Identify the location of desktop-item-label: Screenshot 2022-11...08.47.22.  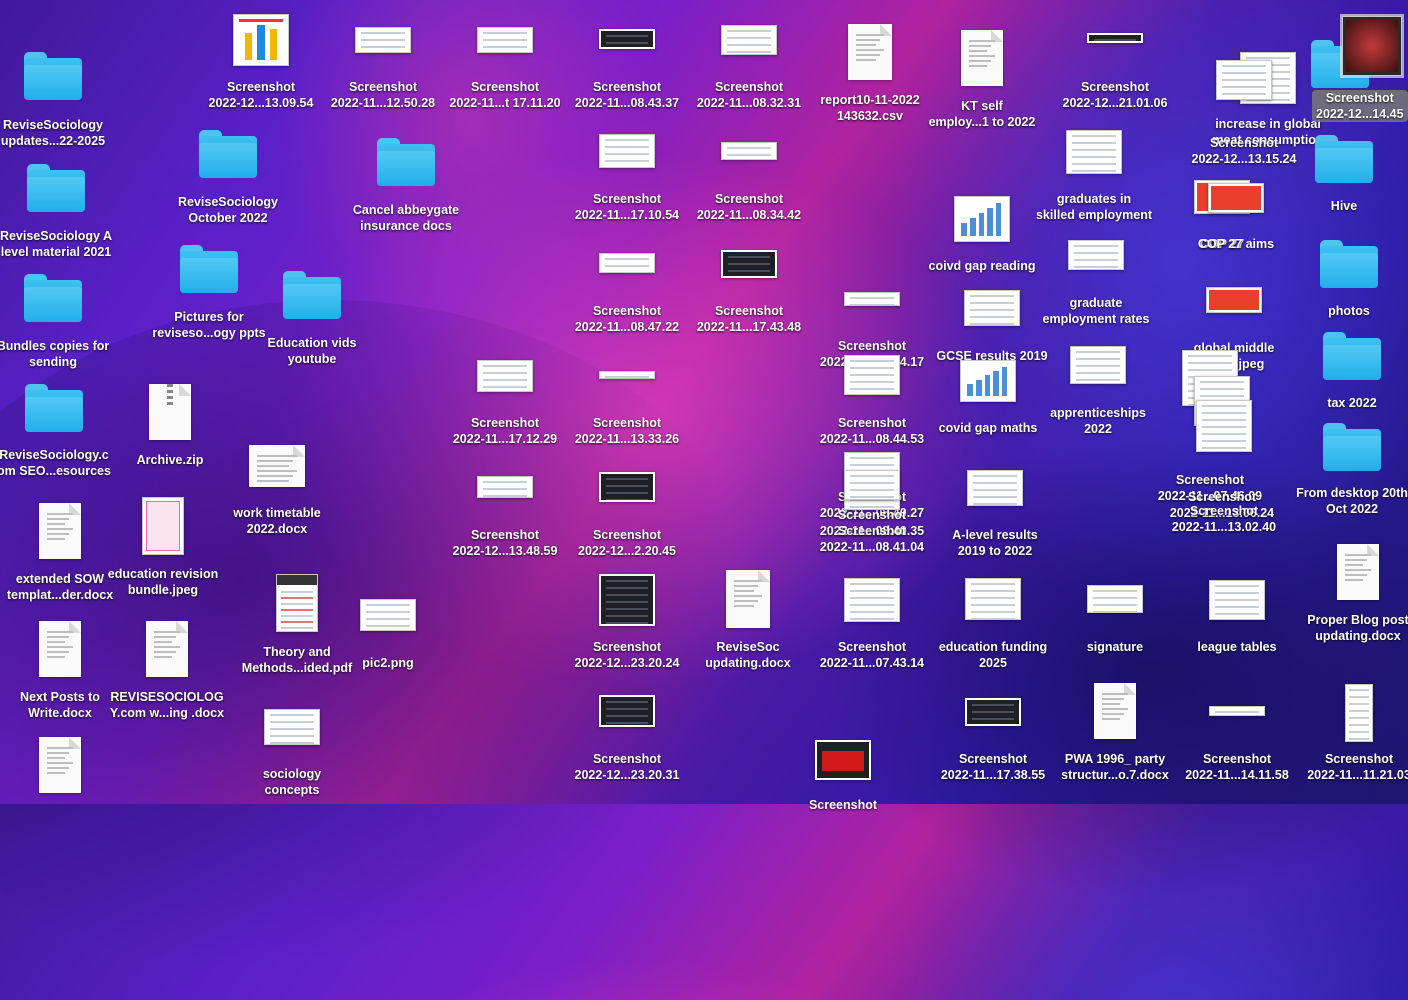
(627, 319).